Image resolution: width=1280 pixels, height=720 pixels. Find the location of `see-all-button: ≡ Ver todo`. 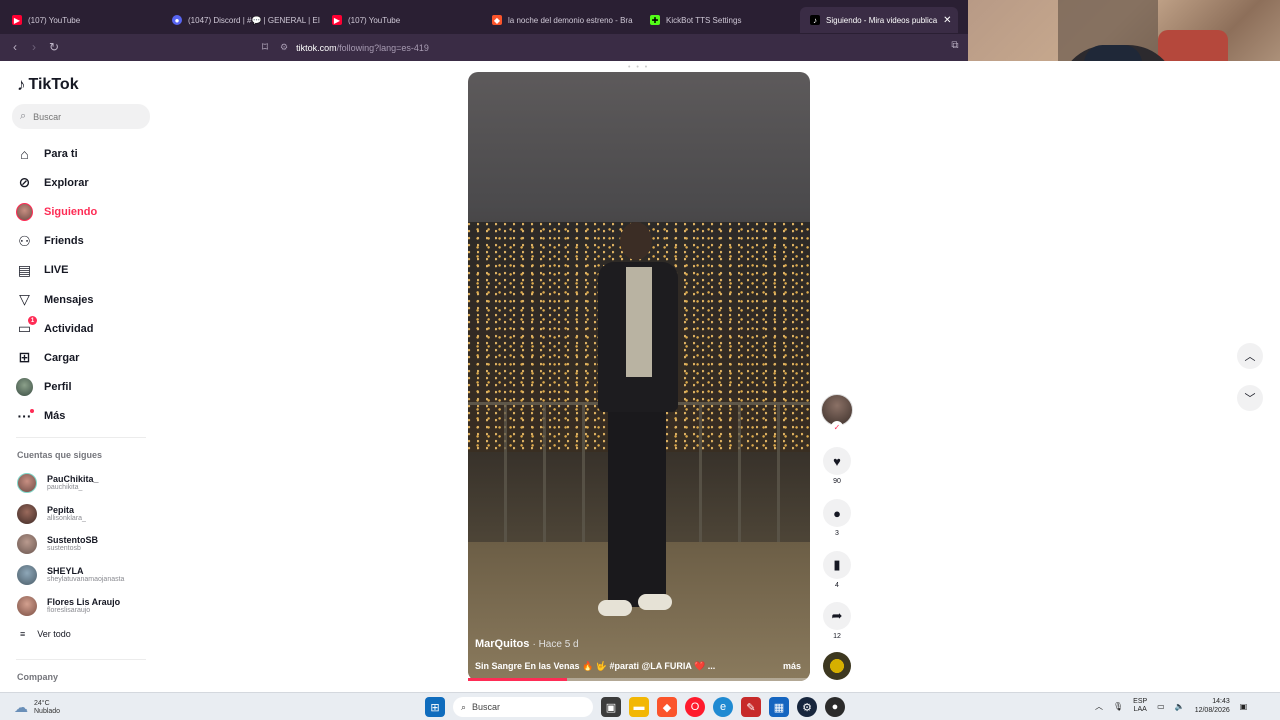

see-all-button: ≡ Ver todo is located at coordinates (45, 634).